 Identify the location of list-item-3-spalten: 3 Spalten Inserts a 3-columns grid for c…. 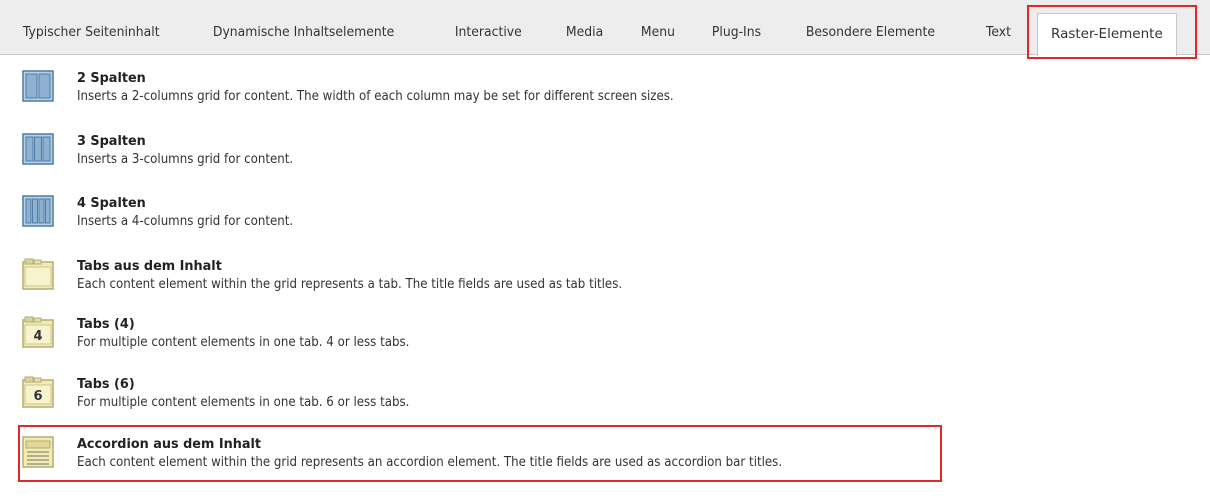
(607, 163).